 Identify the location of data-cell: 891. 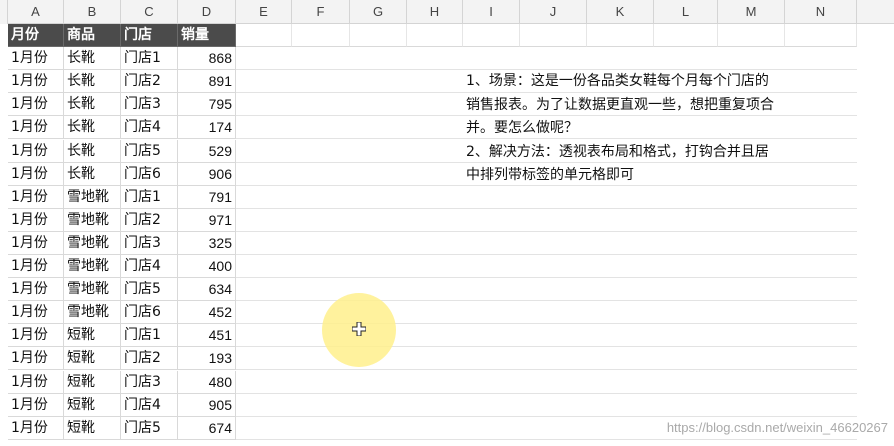
(207, 82).